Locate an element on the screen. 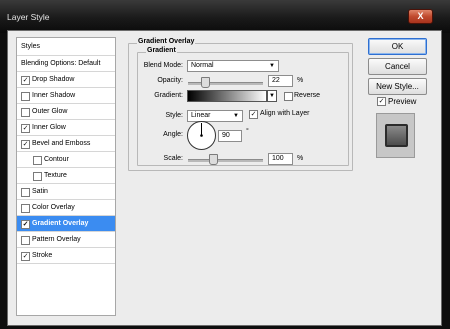  style-item: ✓ Bevel and Emboss is located at coordinates (66, 144).